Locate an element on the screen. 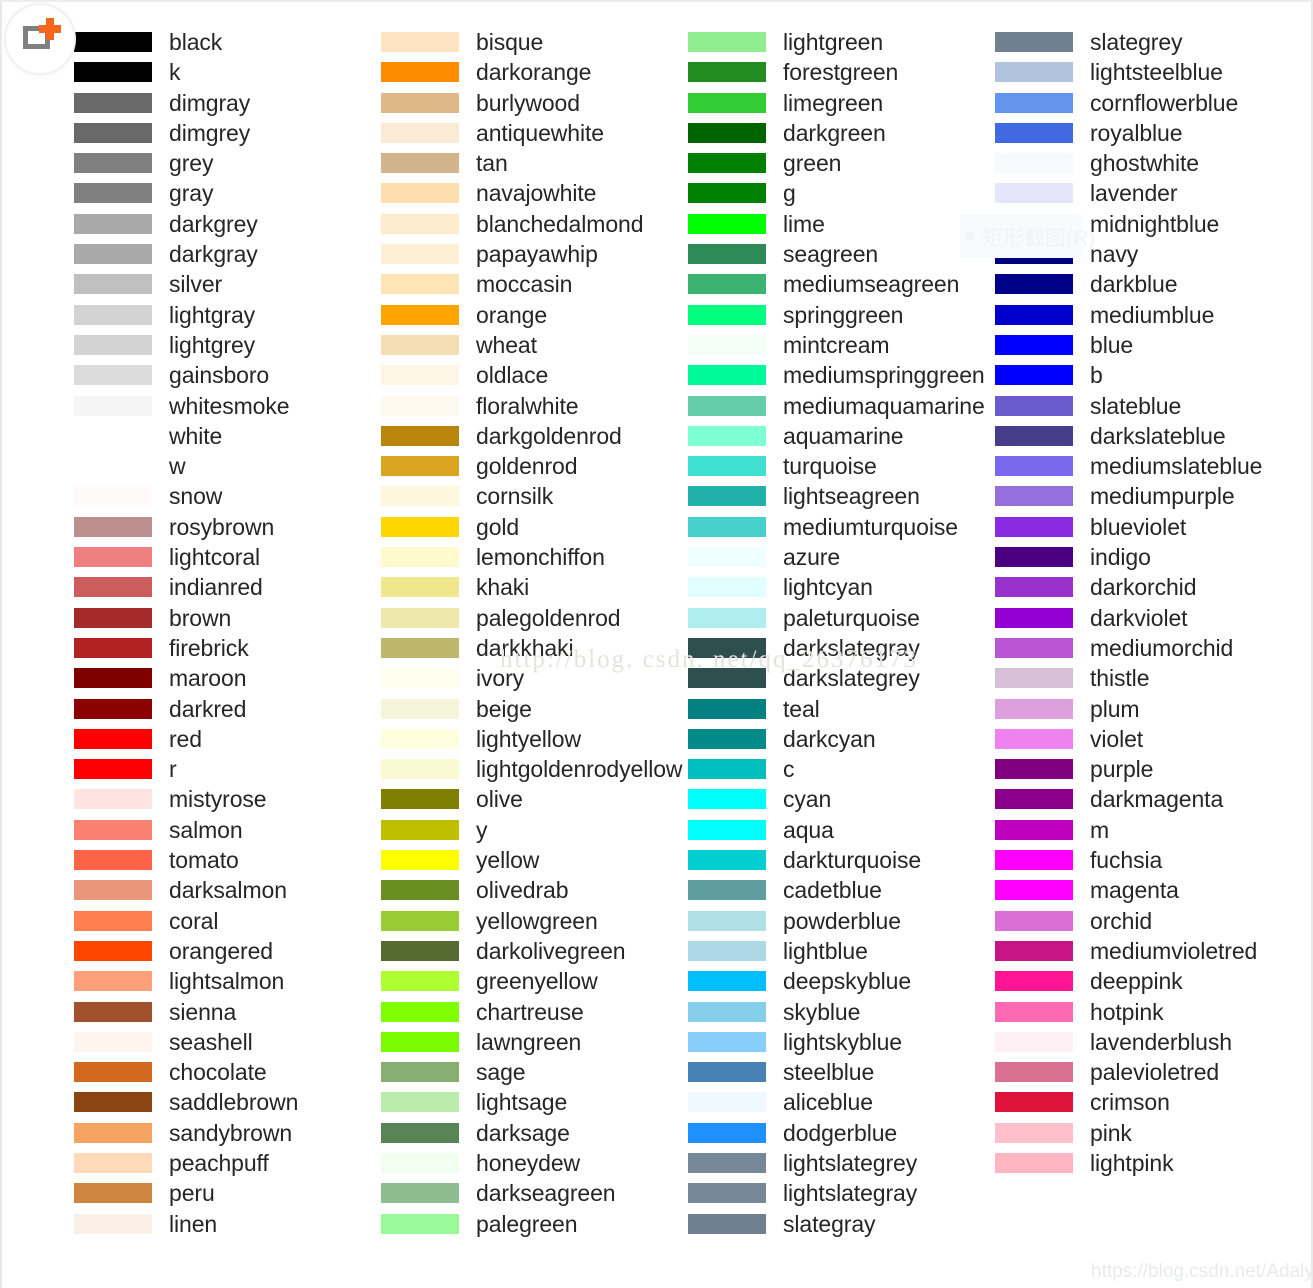  color-row: chartreuse is located at coordinates (534, 1014).